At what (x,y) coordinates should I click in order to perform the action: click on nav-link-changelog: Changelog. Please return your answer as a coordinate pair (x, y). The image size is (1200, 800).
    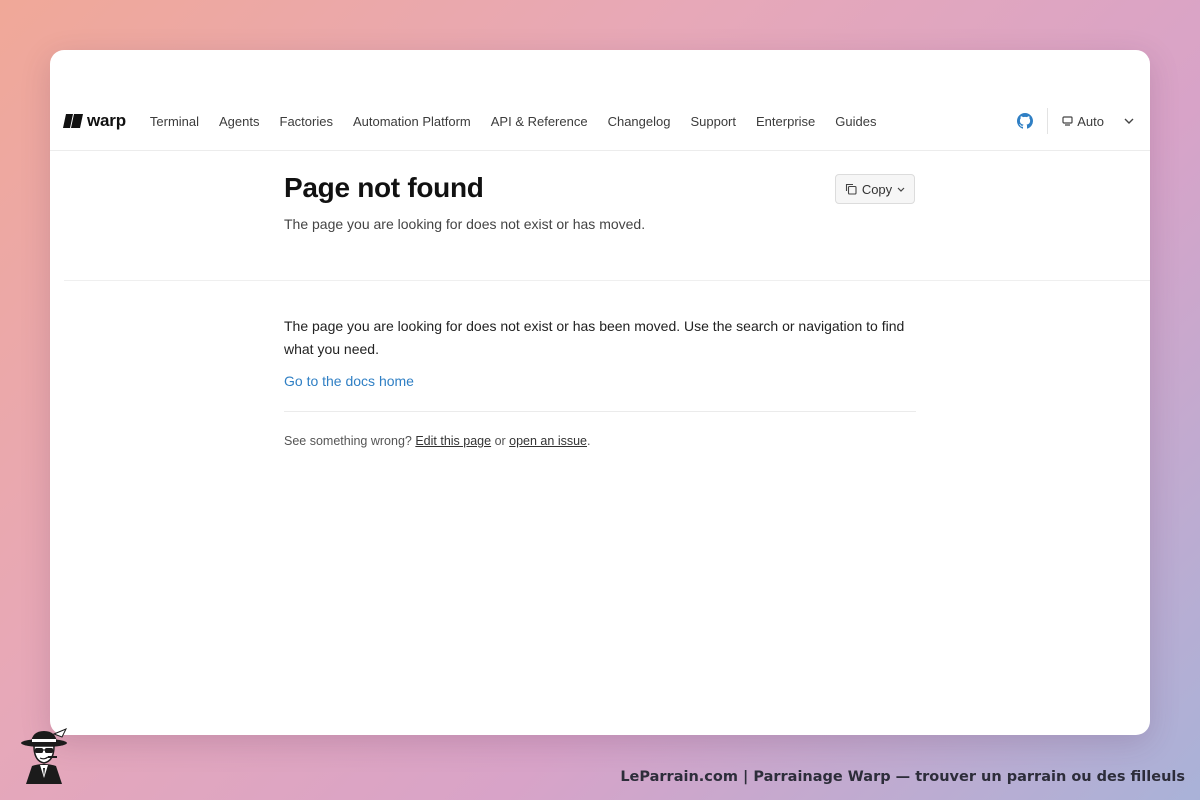
    Looking at the image, I should click on (639, 121).